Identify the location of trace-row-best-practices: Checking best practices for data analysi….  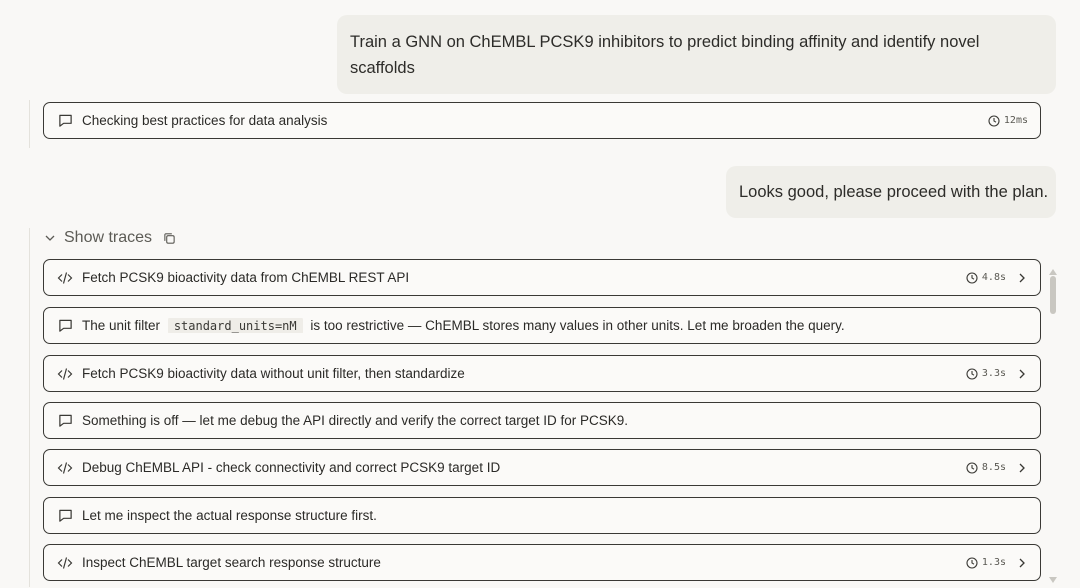
(542, 120).